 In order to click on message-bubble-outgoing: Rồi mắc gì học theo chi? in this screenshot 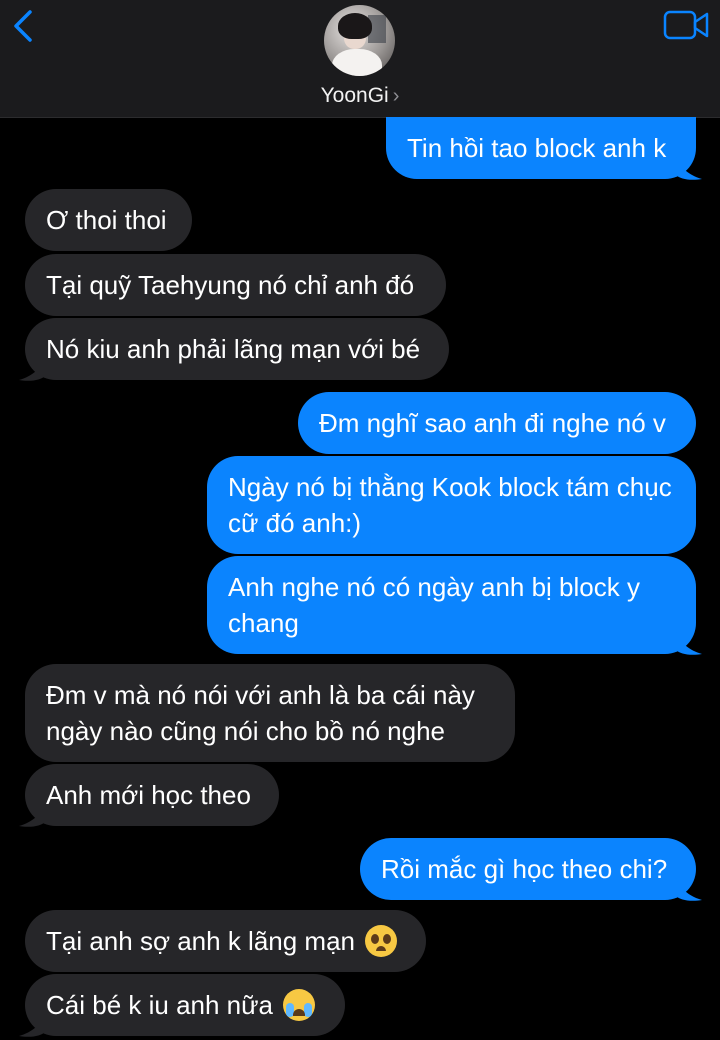, I will do `click(528, 869)`.